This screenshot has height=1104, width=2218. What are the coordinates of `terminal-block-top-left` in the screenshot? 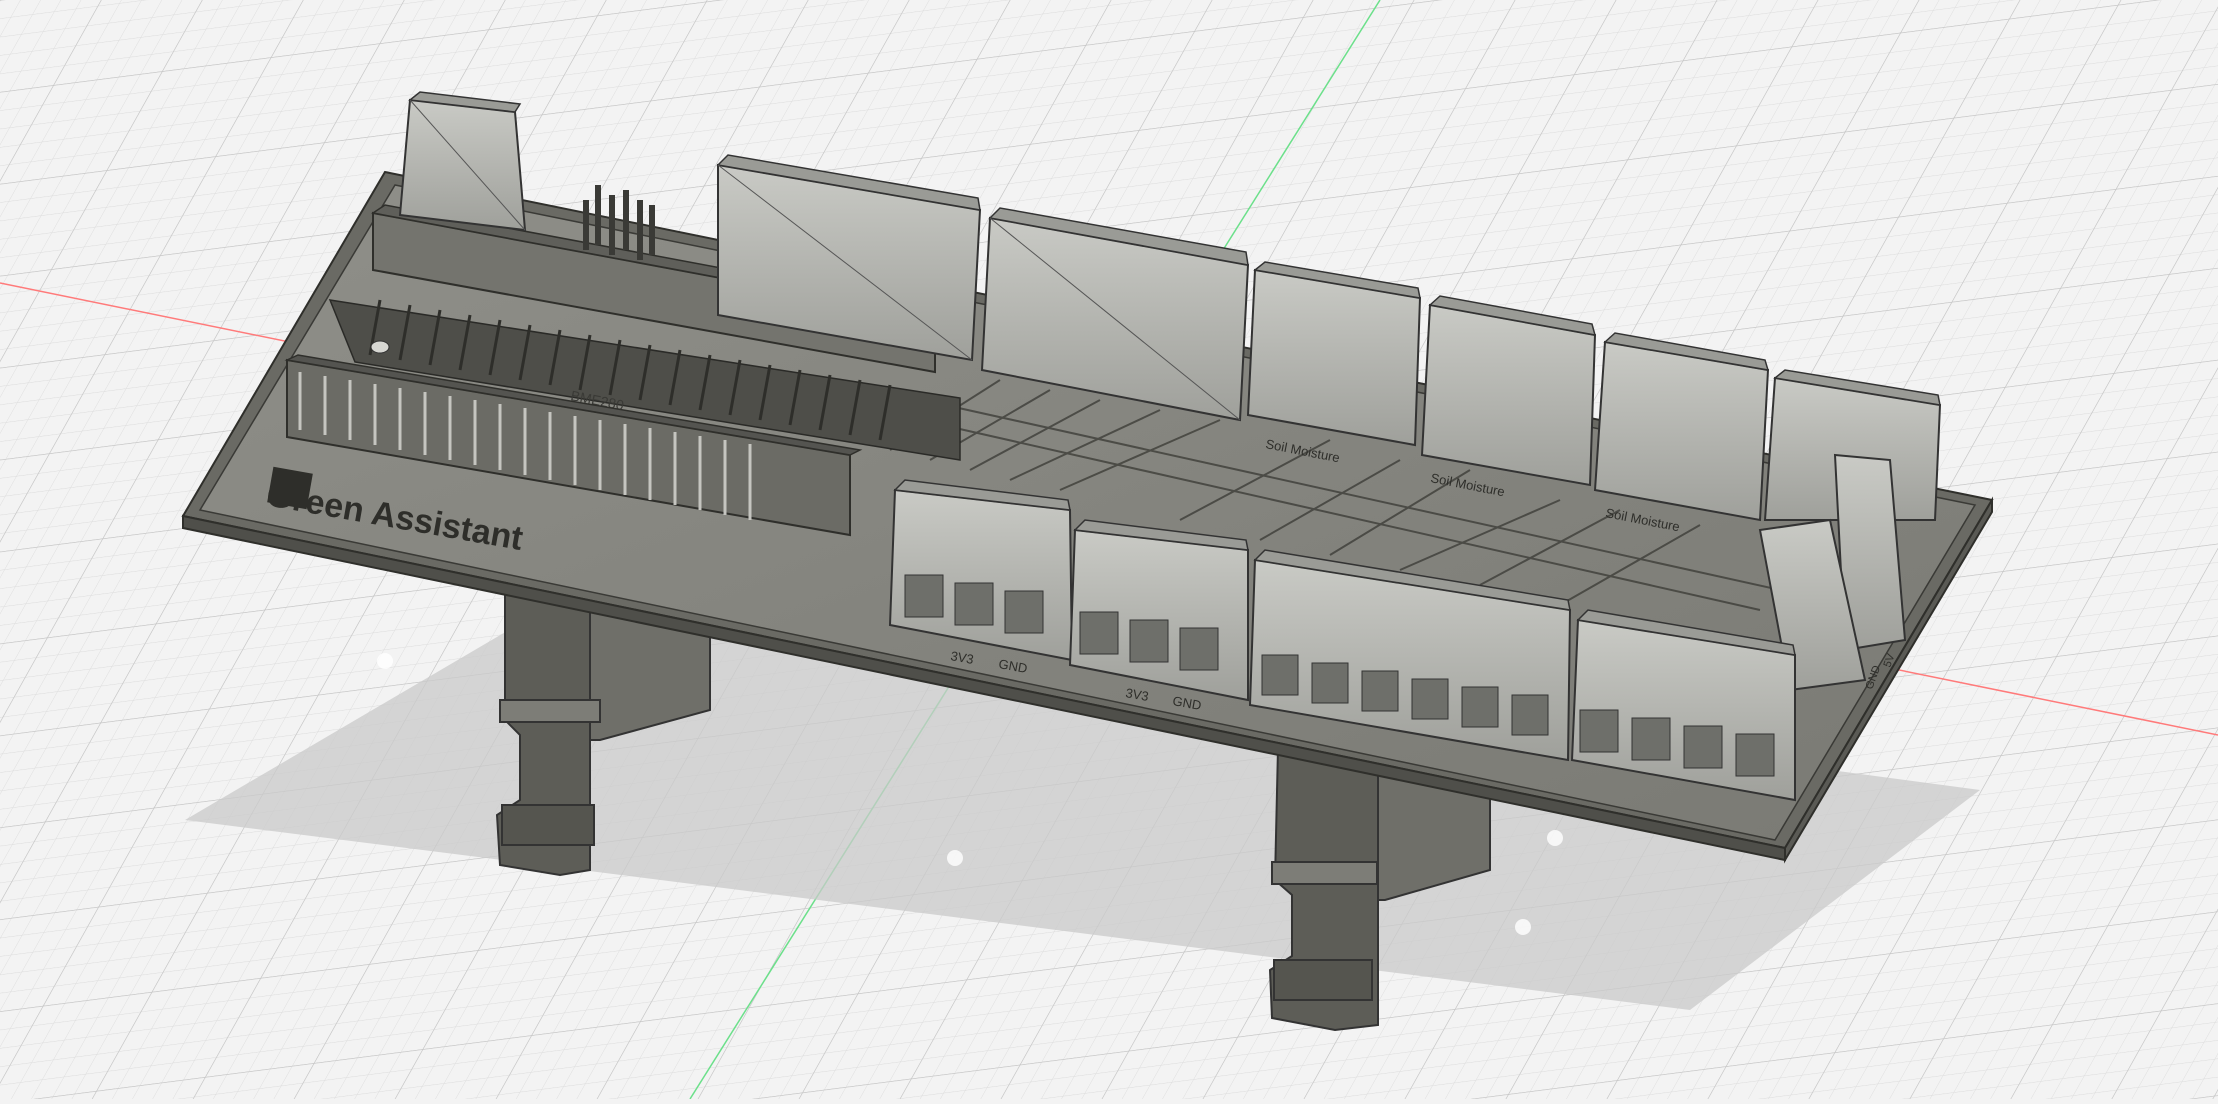 It's located at (462, 161).